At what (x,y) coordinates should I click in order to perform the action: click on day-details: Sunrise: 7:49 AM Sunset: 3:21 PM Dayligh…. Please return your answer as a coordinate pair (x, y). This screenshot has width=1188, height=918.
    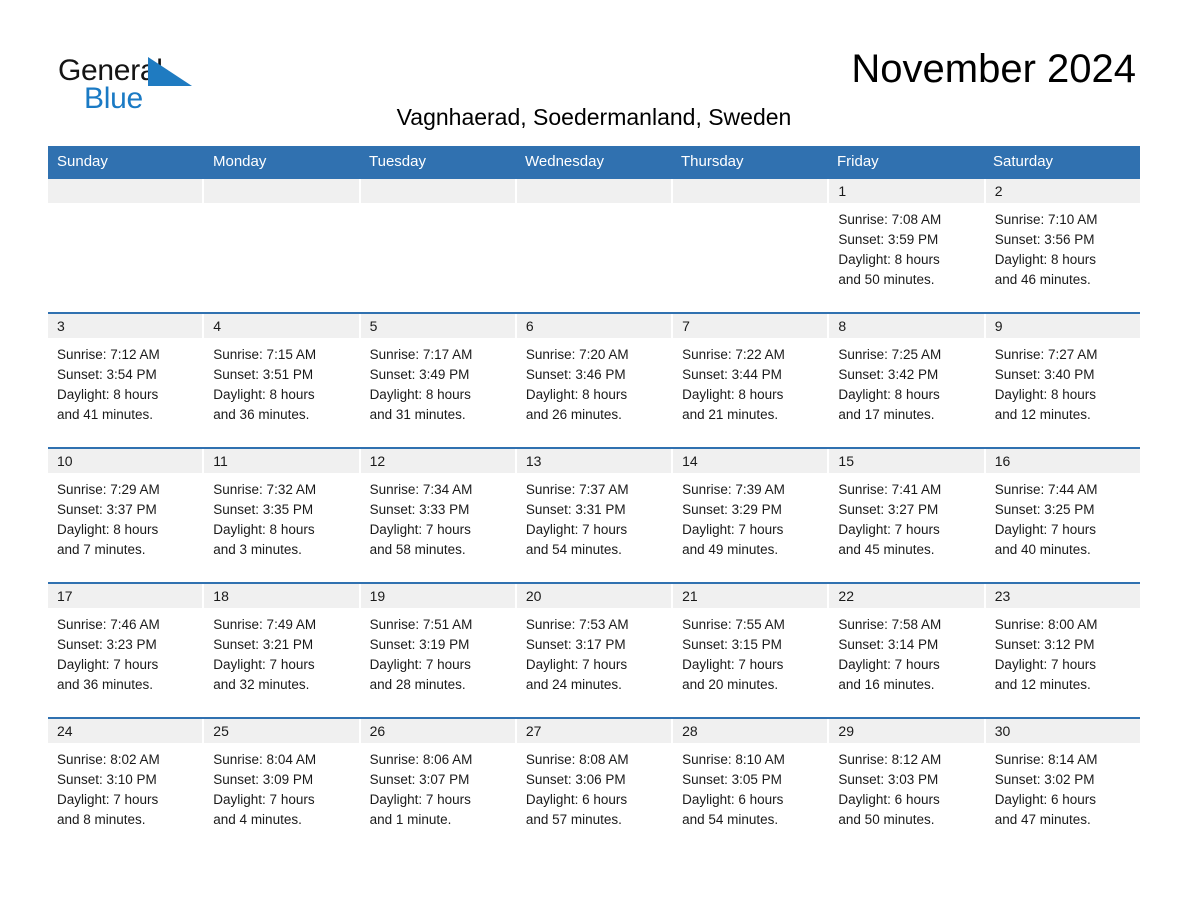
    Looking at the image, I should click on (281, 651).